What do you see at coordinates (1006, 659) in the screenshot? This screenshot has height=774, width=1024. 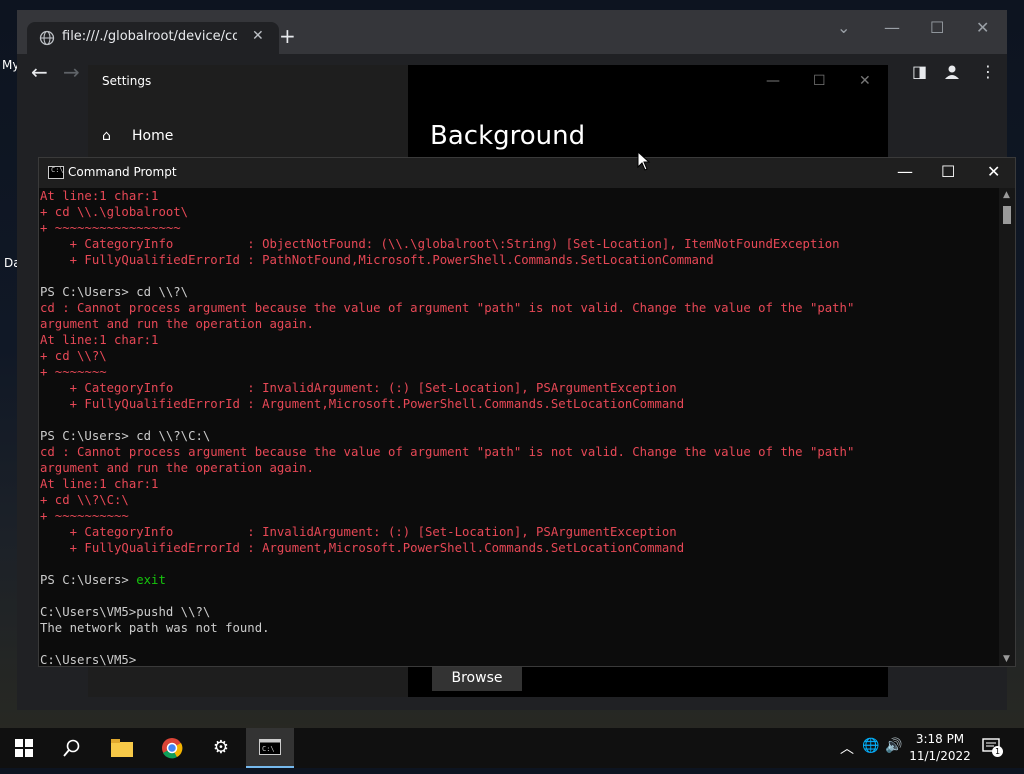 I see `scroll-down-icon: ▼` at bounding box center [1006, 659].